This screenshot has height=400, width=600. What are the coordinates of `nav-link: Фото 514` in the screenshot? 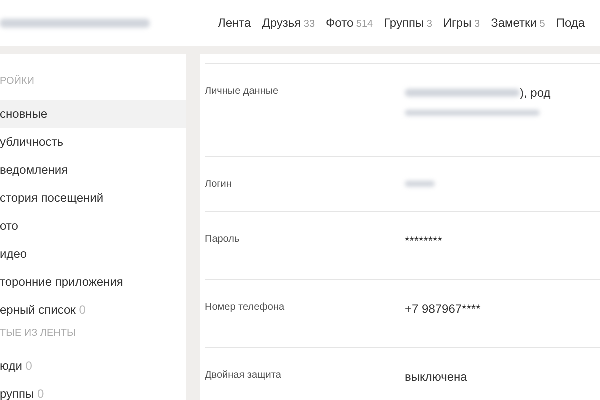 It's located at (350, 23).